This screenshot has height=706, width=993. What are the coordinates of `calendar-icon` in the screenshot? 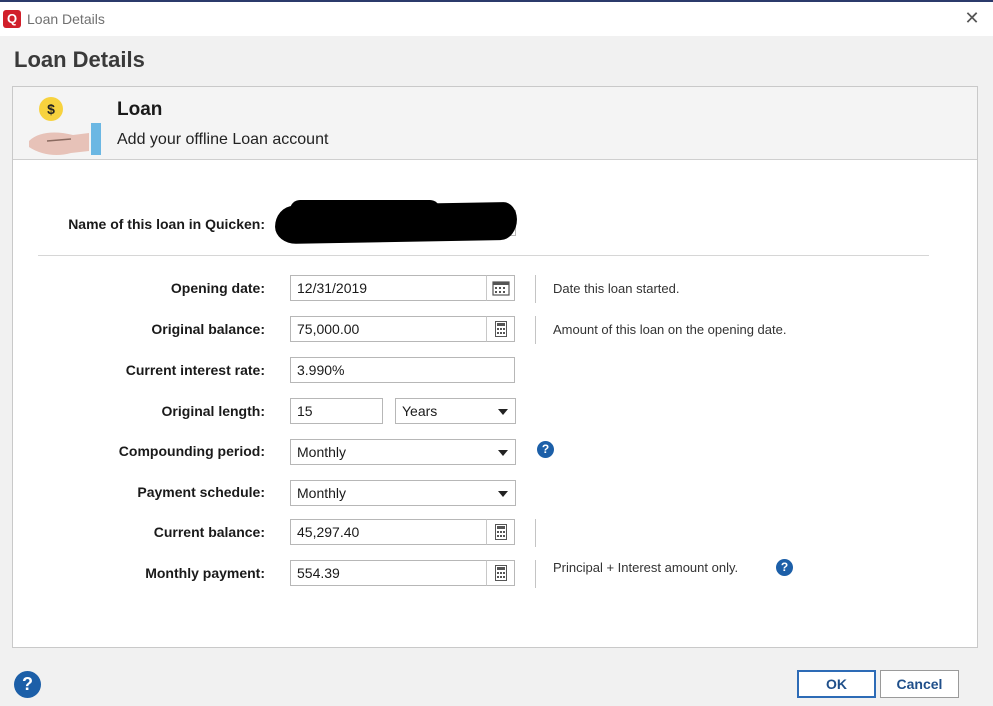 It's located at (500, 288).